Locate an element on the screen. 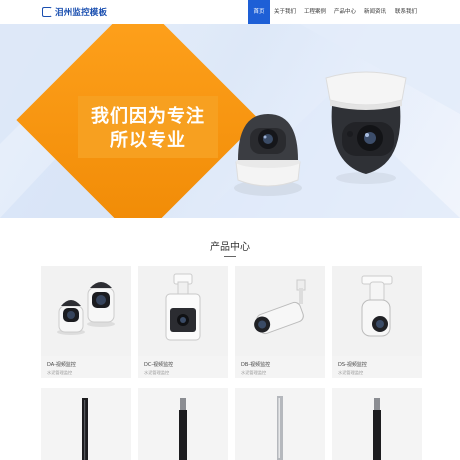 The width and height of the screenshot is (460, 460). dome-camera-large-image is located at coordinates (366, 127).